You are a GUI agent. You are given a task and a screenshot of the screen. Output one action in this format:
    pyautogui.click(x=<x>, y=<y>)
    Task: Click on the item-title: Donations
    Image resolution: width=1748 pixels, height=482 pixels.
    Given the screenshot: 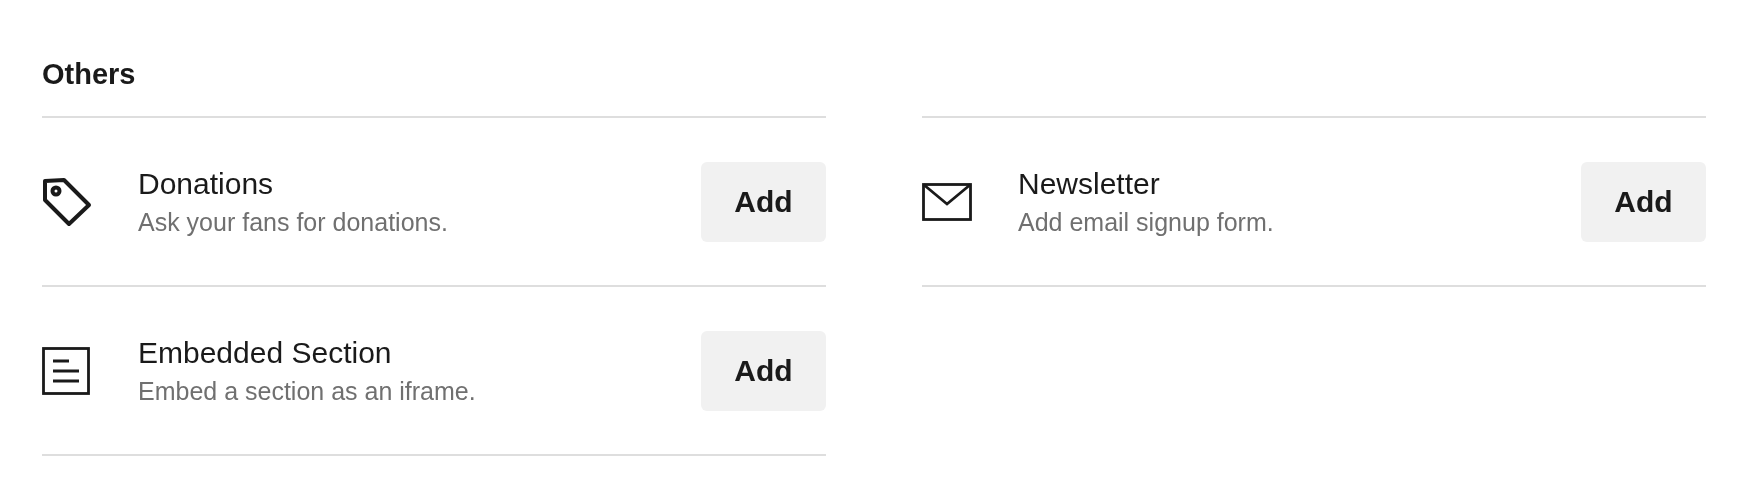 What is the action you would take?
    pyautogui.click(x=206, y=183)
    